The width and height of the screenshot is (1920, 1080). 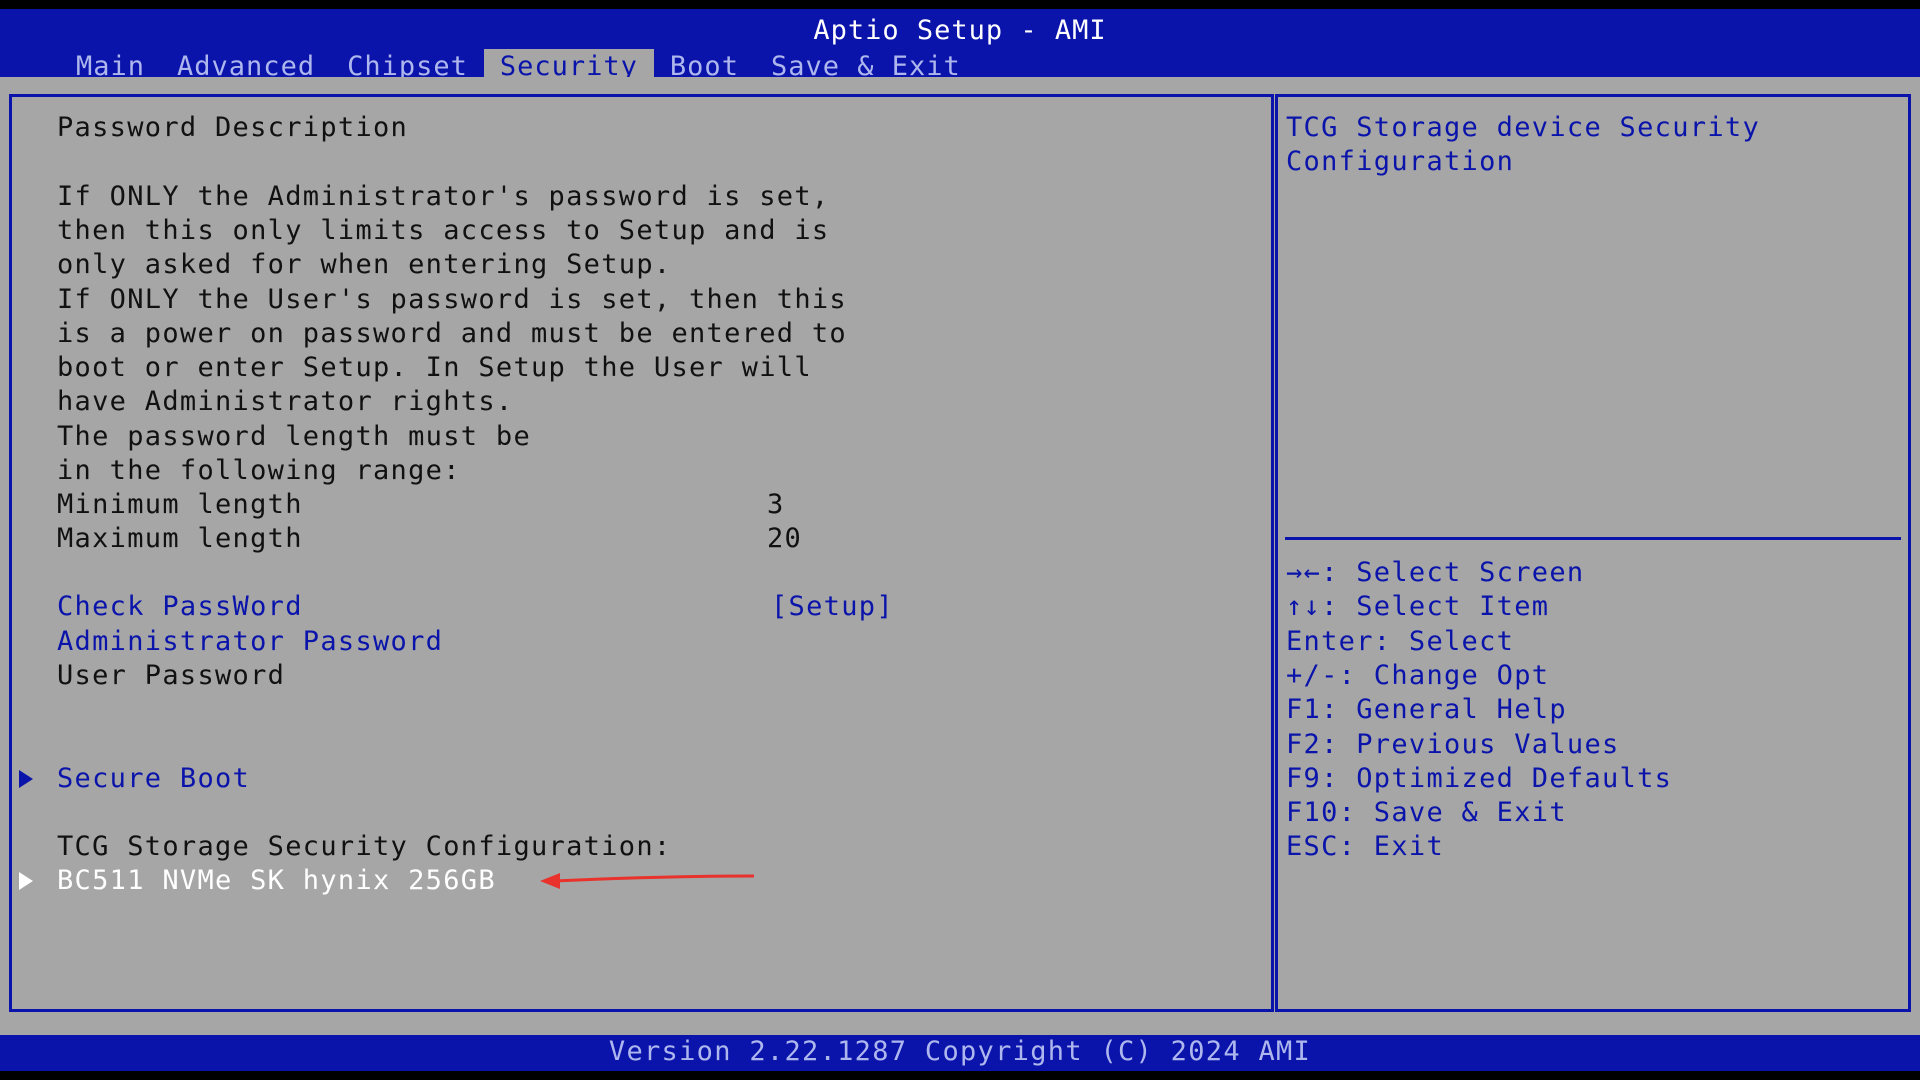 I want to click on description-line: in the following range:, so click(x=259, y=470).